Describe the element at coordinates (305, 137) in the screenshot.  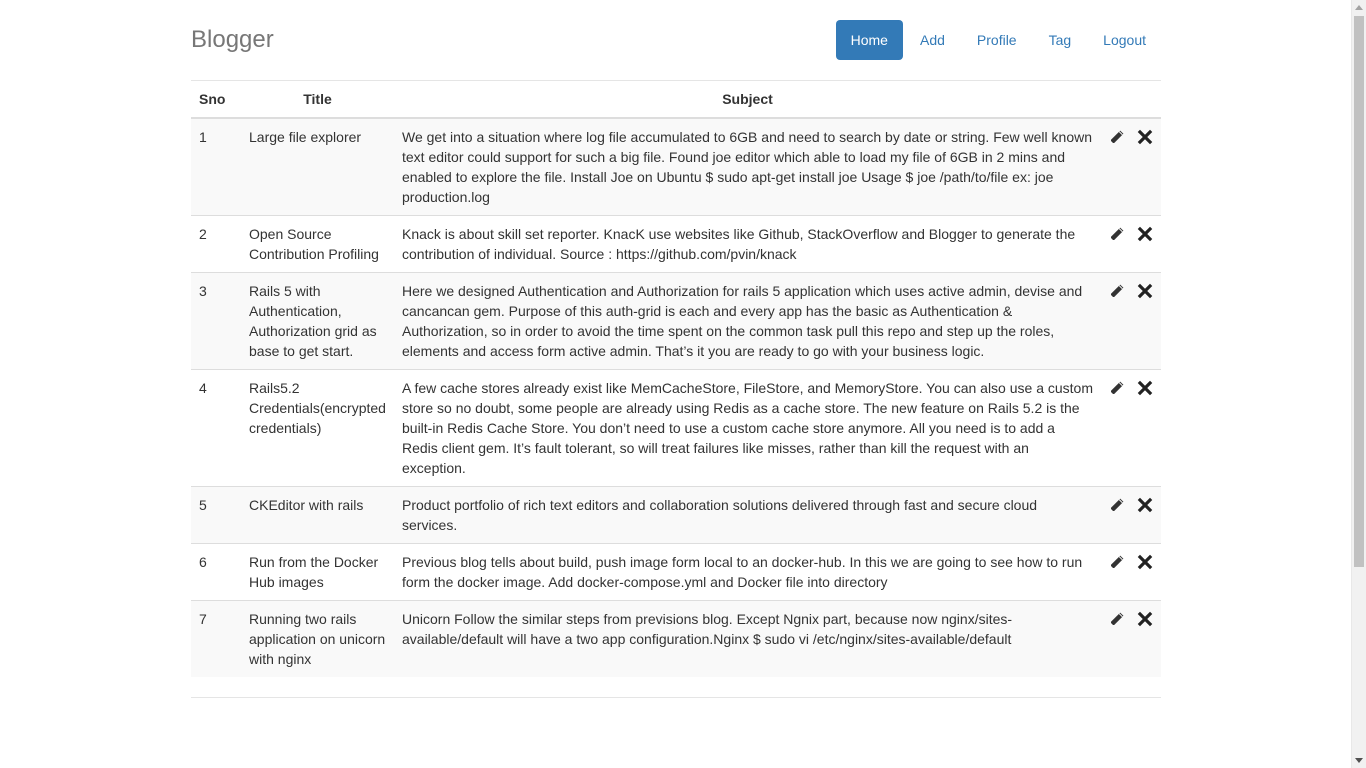
I see `row-title: Large file explorer` at that location.